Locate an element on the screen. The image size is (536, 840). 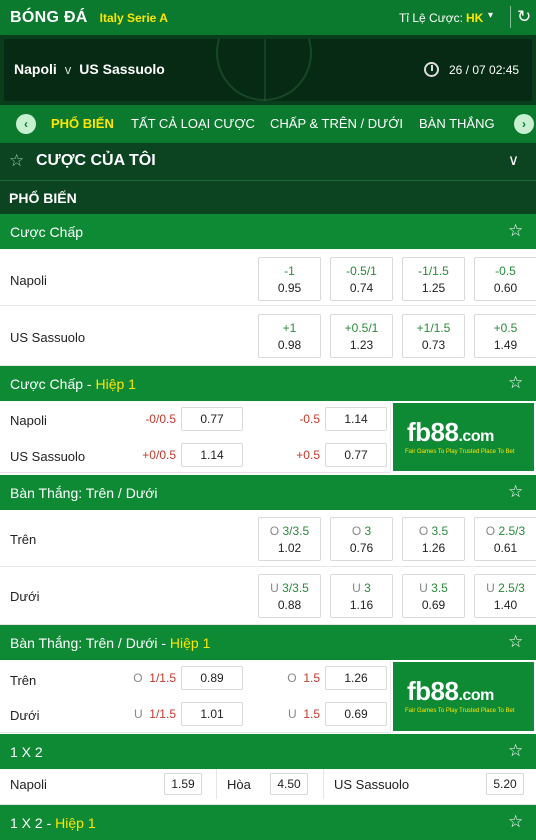
total-line: U 2.5/3 is located at coordinates (505, 588).